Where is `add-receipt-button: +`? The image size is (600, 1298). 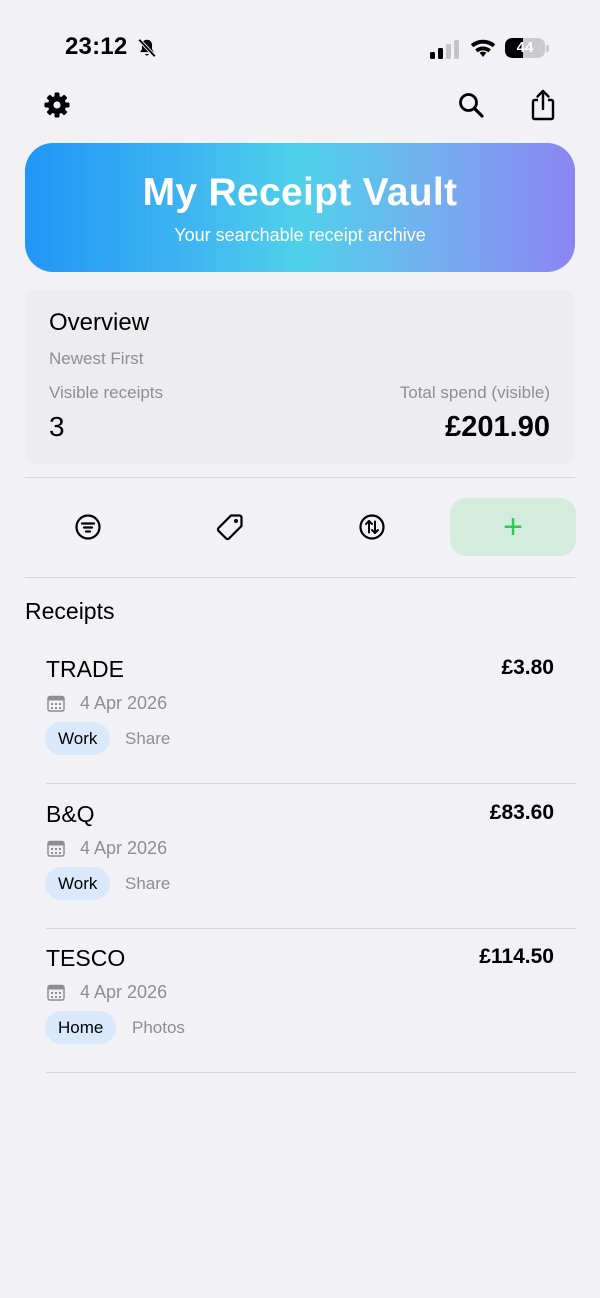 add-receipt-button: + is located at coordinates (513, 527).